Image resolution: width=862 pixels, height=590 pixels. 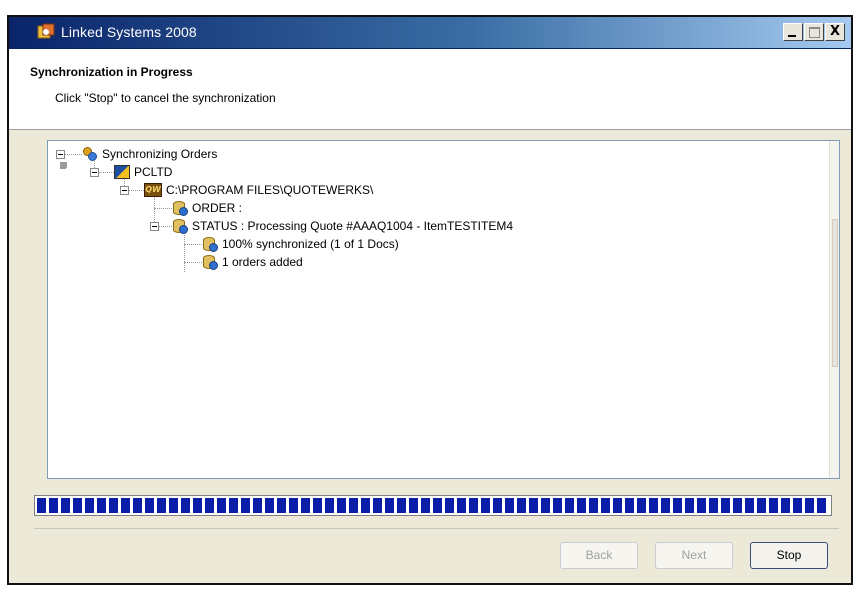 I want to click on tree-node-order: ORDER :, so click(x=207, y=208).